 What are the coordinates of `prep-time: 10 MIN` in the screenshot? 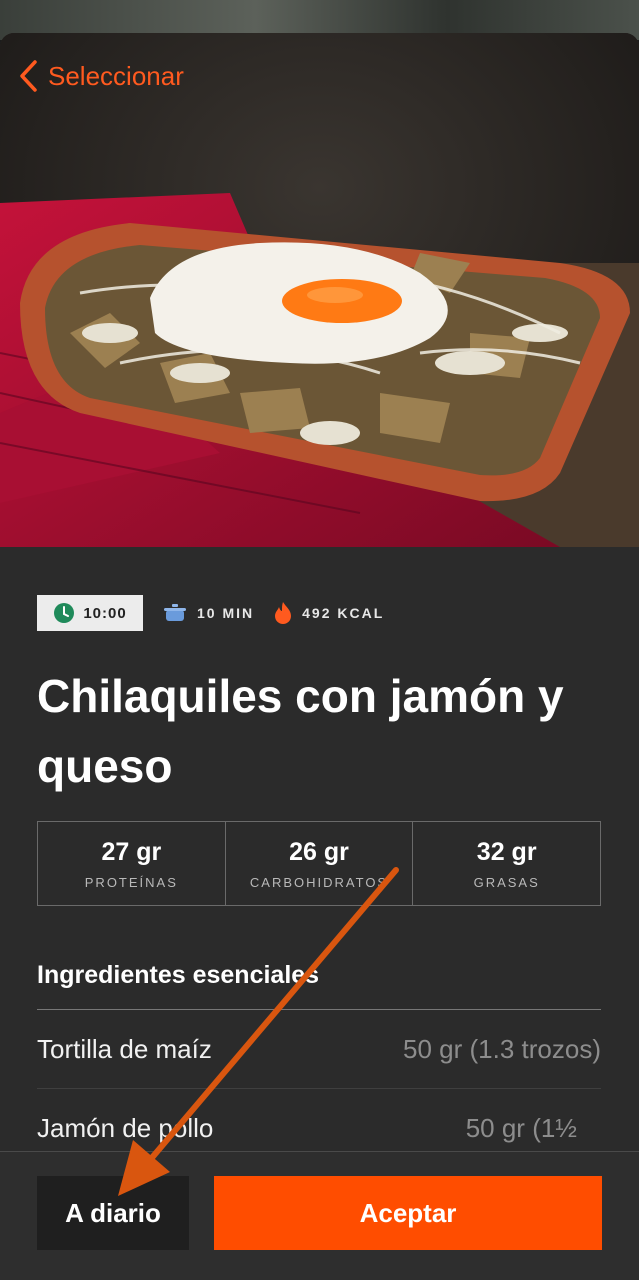 It's located at (208, 613).